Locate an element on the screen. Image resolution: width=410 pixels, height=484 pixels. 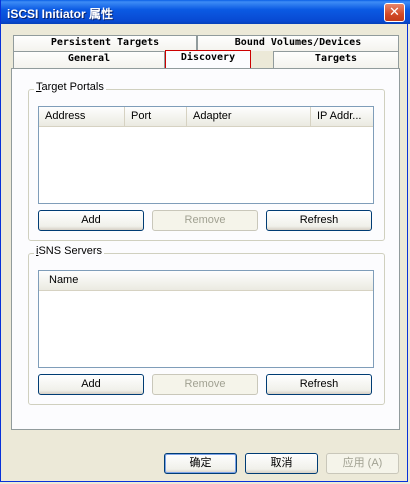
isns-servers-label: iSNS Servers is located at coordinates (69, 251).